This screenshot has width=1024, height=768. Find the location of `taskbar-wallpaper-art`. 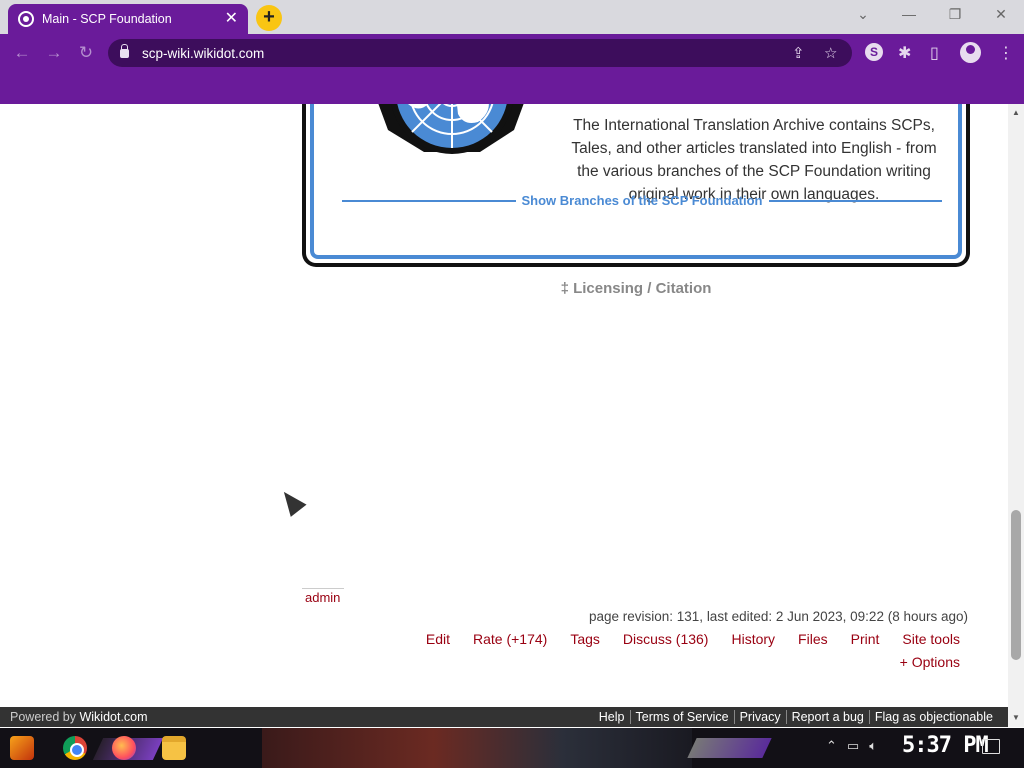

taskbar-wallpaper-art is located at coordinates (477, 748).